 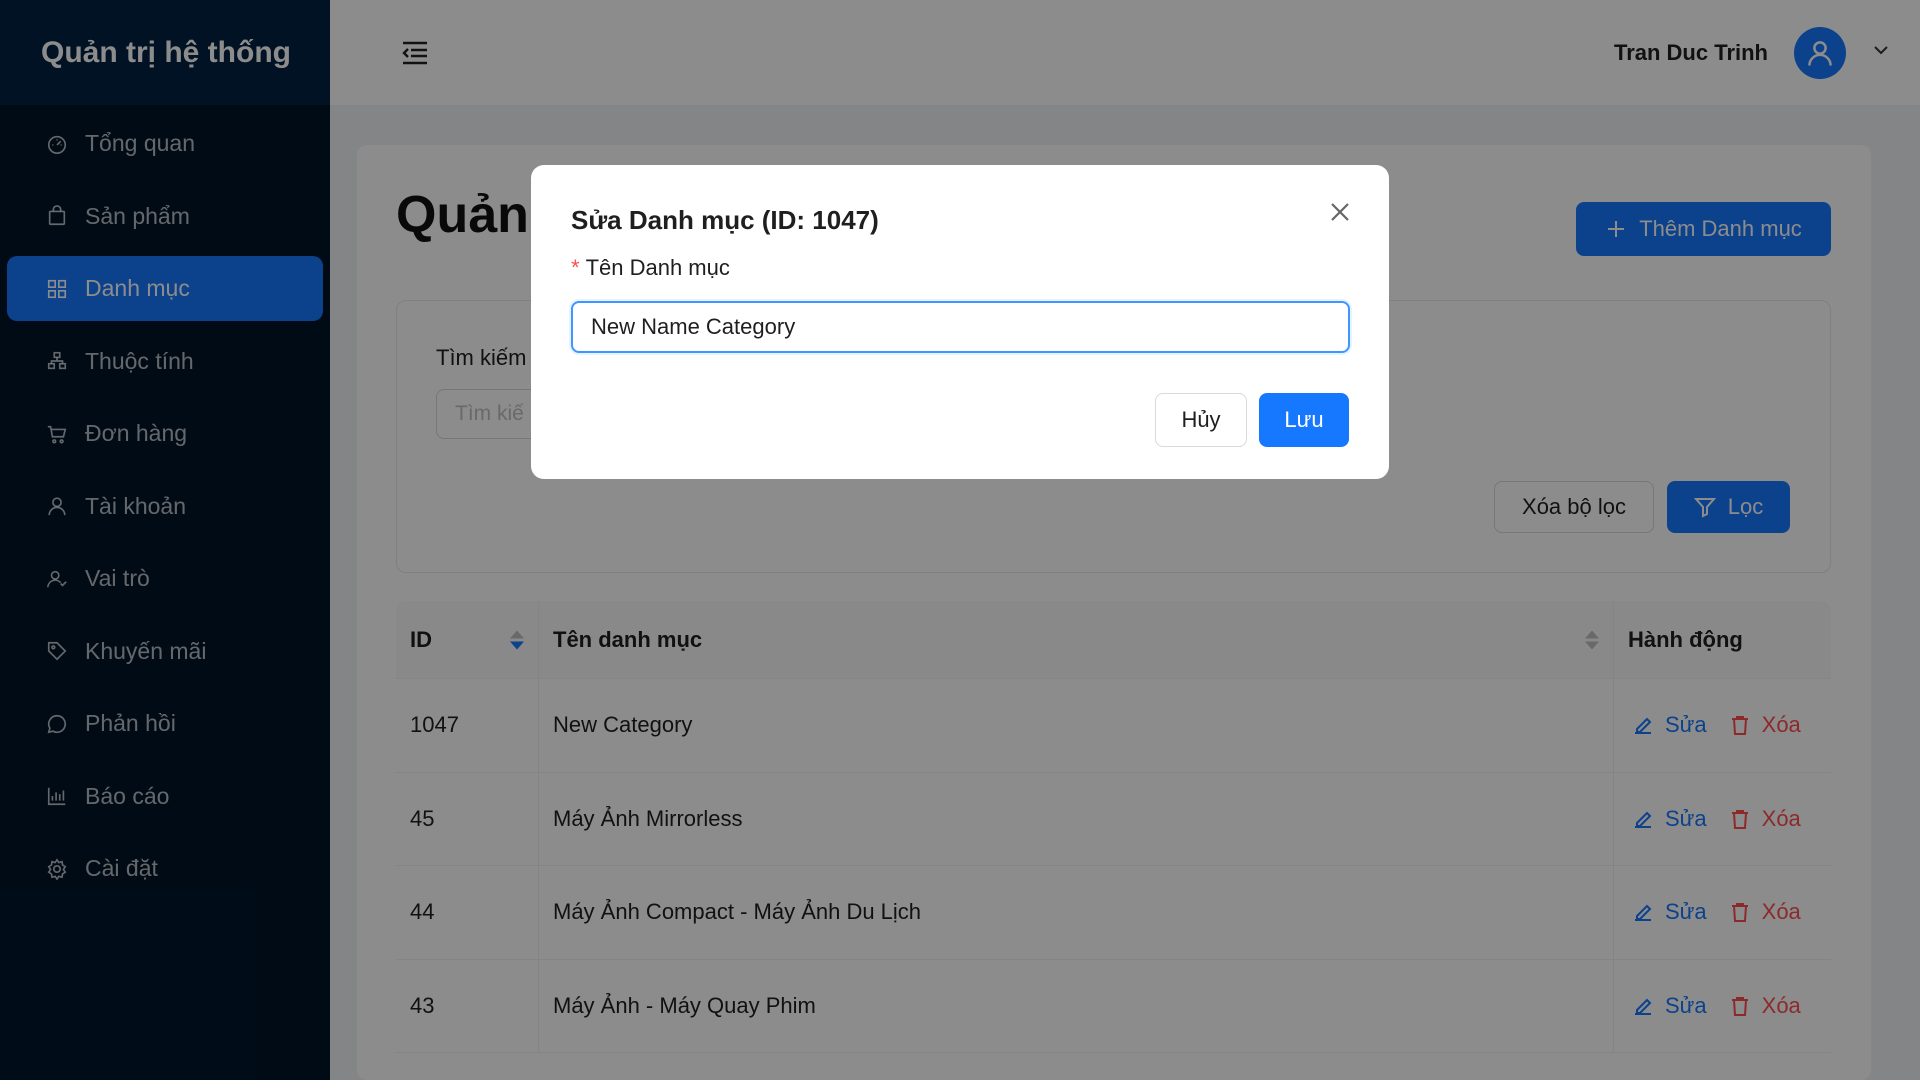 I want to click on close-icon, so click(x=1340, y=212).